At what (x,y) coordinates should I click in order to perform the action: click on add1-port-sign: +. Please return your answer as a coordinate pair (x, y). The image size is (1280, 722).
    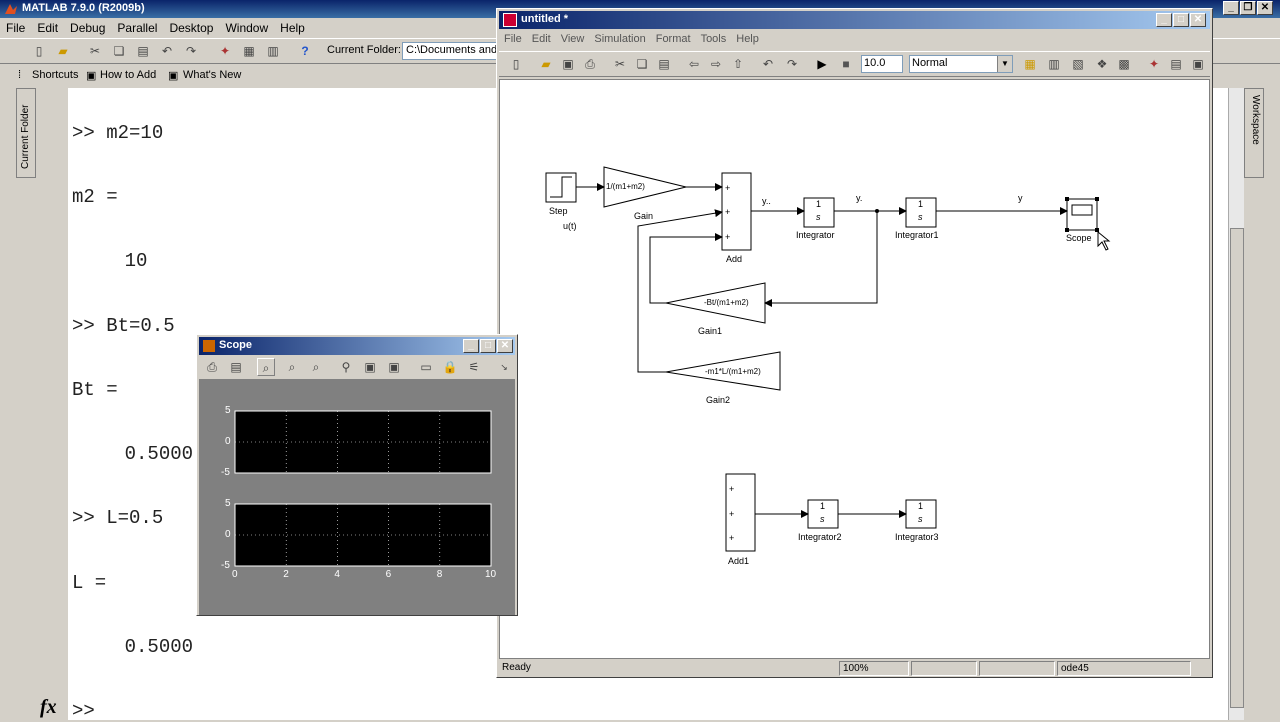
    Looking at the image, I should click on (732, 514).